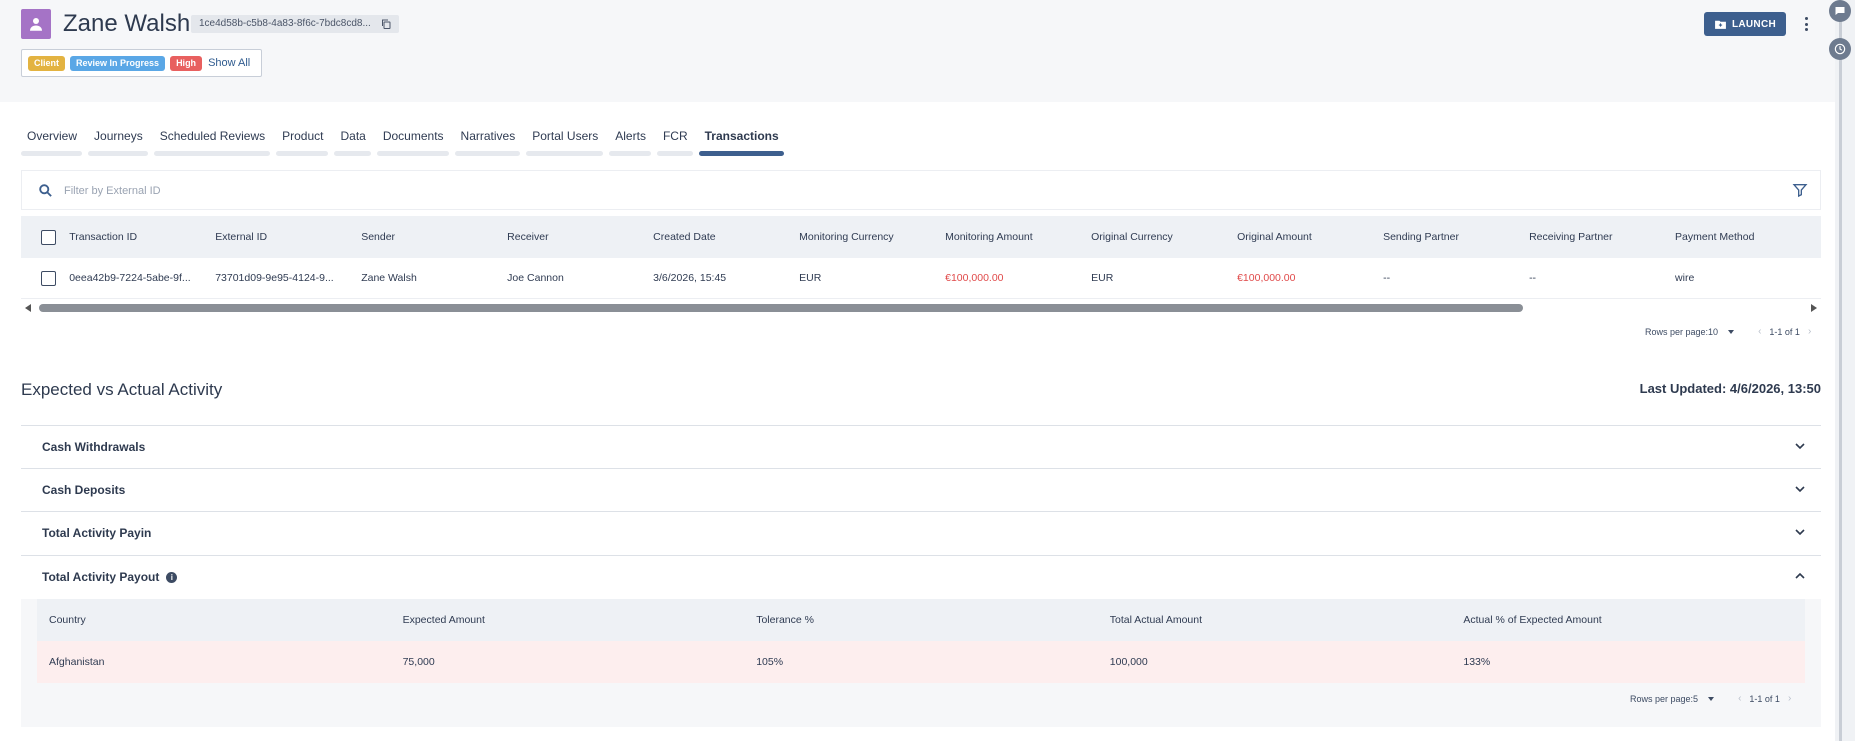 This screenshot has height=741, width=1855. Describe the element at coordinates (580, 237) in the screenshot. I see `column-header: Receiver` at that location.